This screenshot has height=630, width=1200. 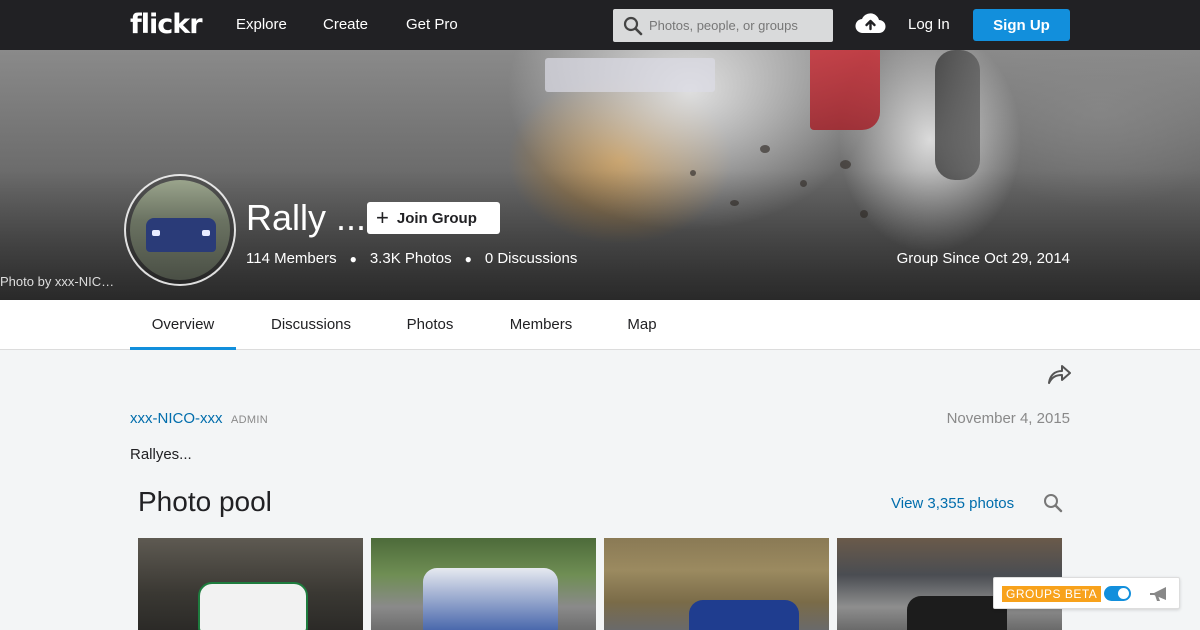 I want to click on photos-count: 3.3K Photos, so click(x=411, y=258).